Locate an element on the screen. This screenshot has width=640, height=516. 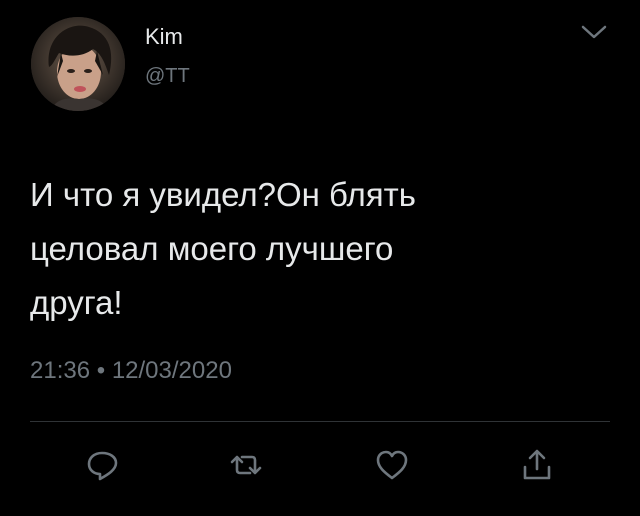
share-icon is located at coordinates (537, 464).